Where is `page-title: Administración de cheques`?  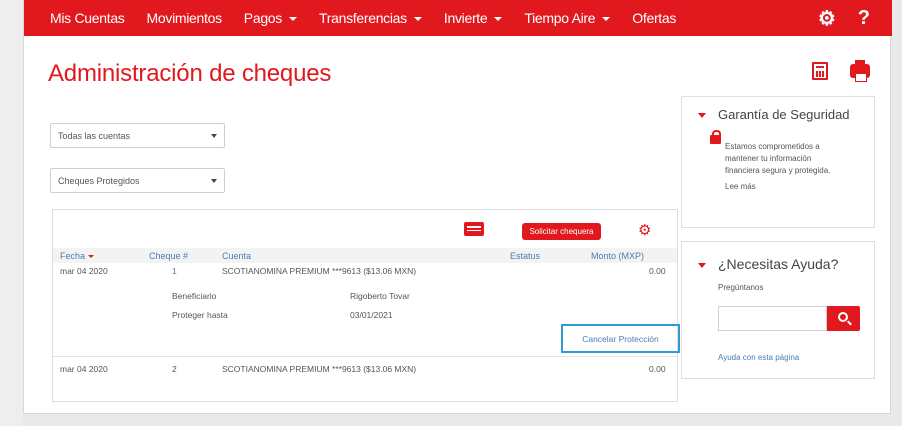
page-title: Administración de cheques is located at coordinates (190, 73).